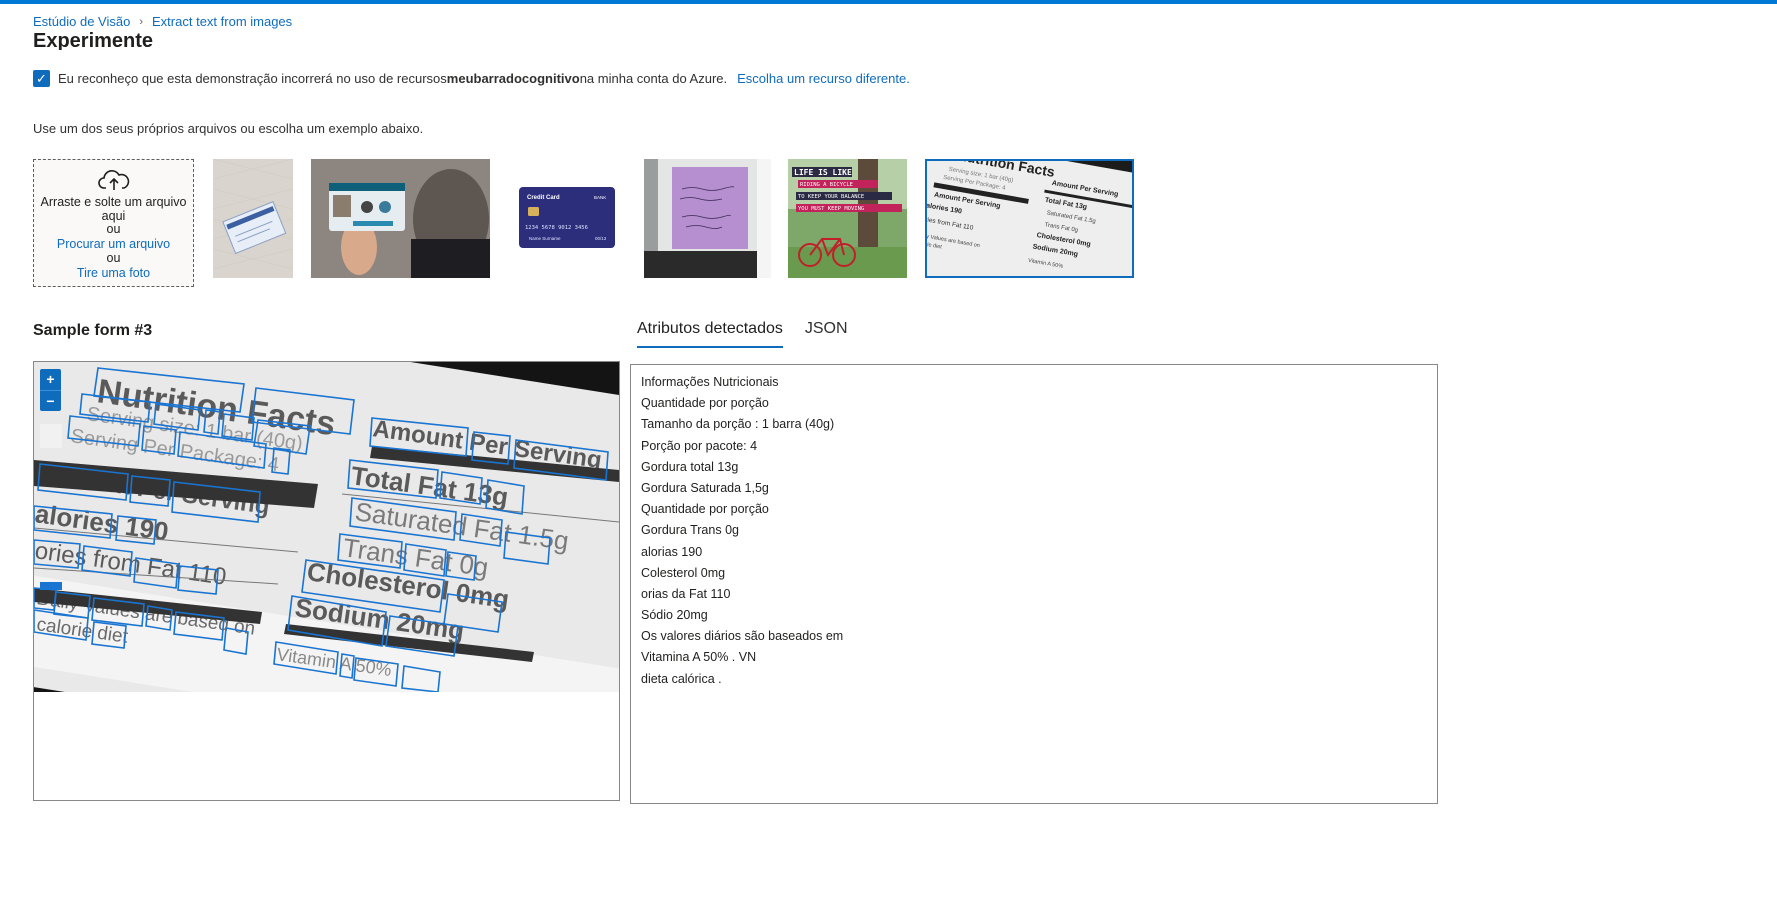  What do you see at coordinates (600, 197) in the screenshot?
I see `credit-card-bank: BANK` at bounding box center [600, 197].